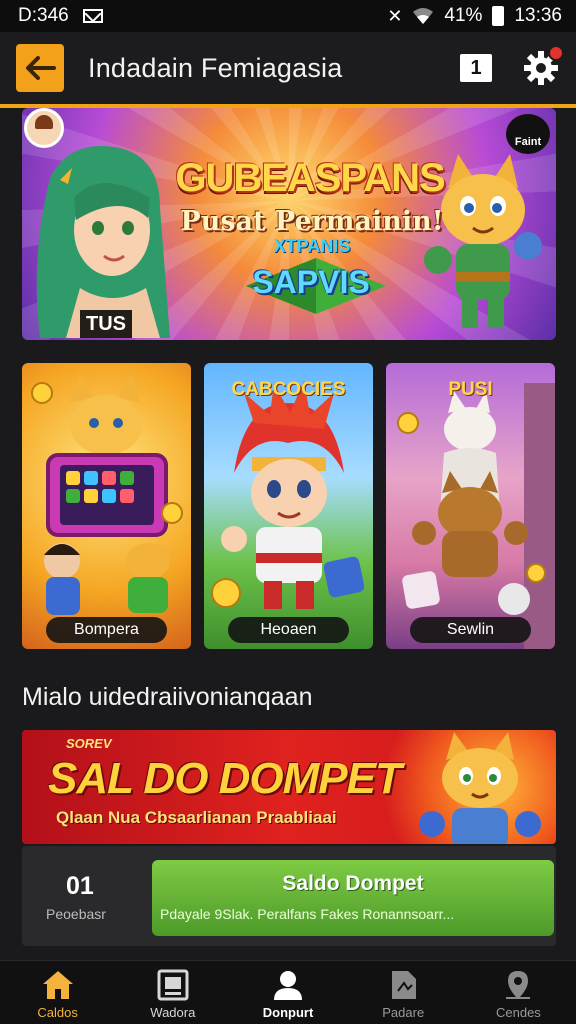 The width and height of the screenshot is (576, 1024). I want to click on page-title: Indadain Femiagasia, so click(215, 67).